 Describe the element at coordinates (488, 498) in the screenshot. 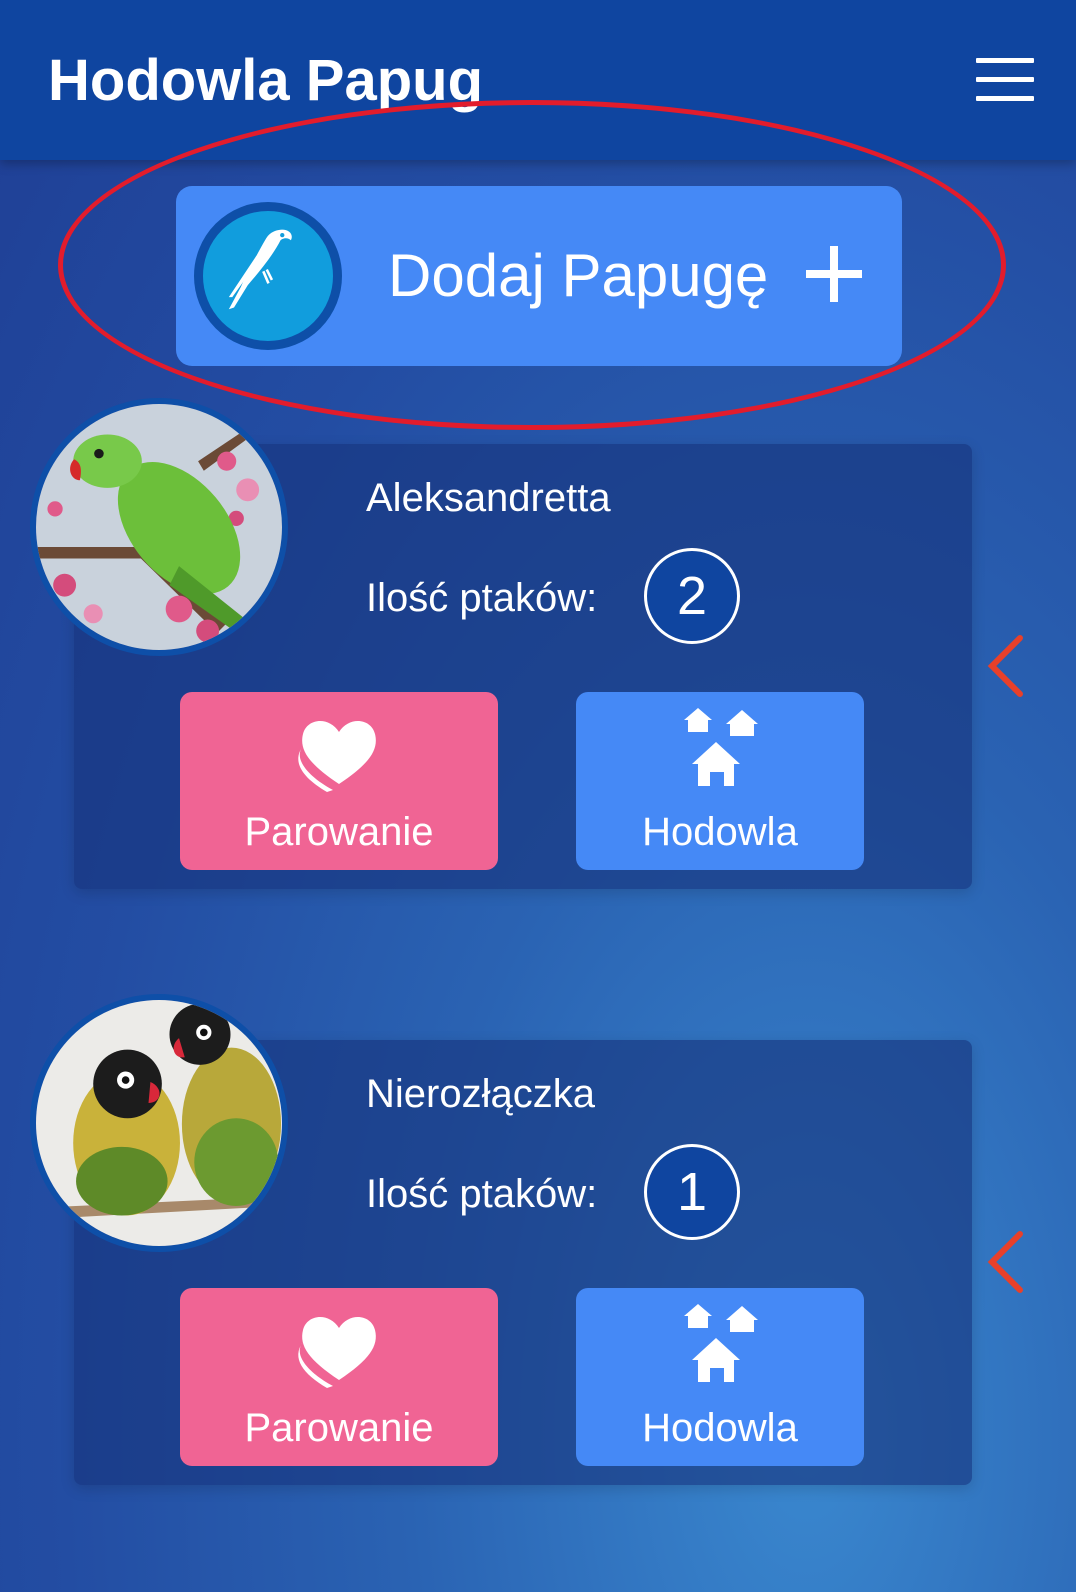

I see `species-name: Aleksandretta` at that location.